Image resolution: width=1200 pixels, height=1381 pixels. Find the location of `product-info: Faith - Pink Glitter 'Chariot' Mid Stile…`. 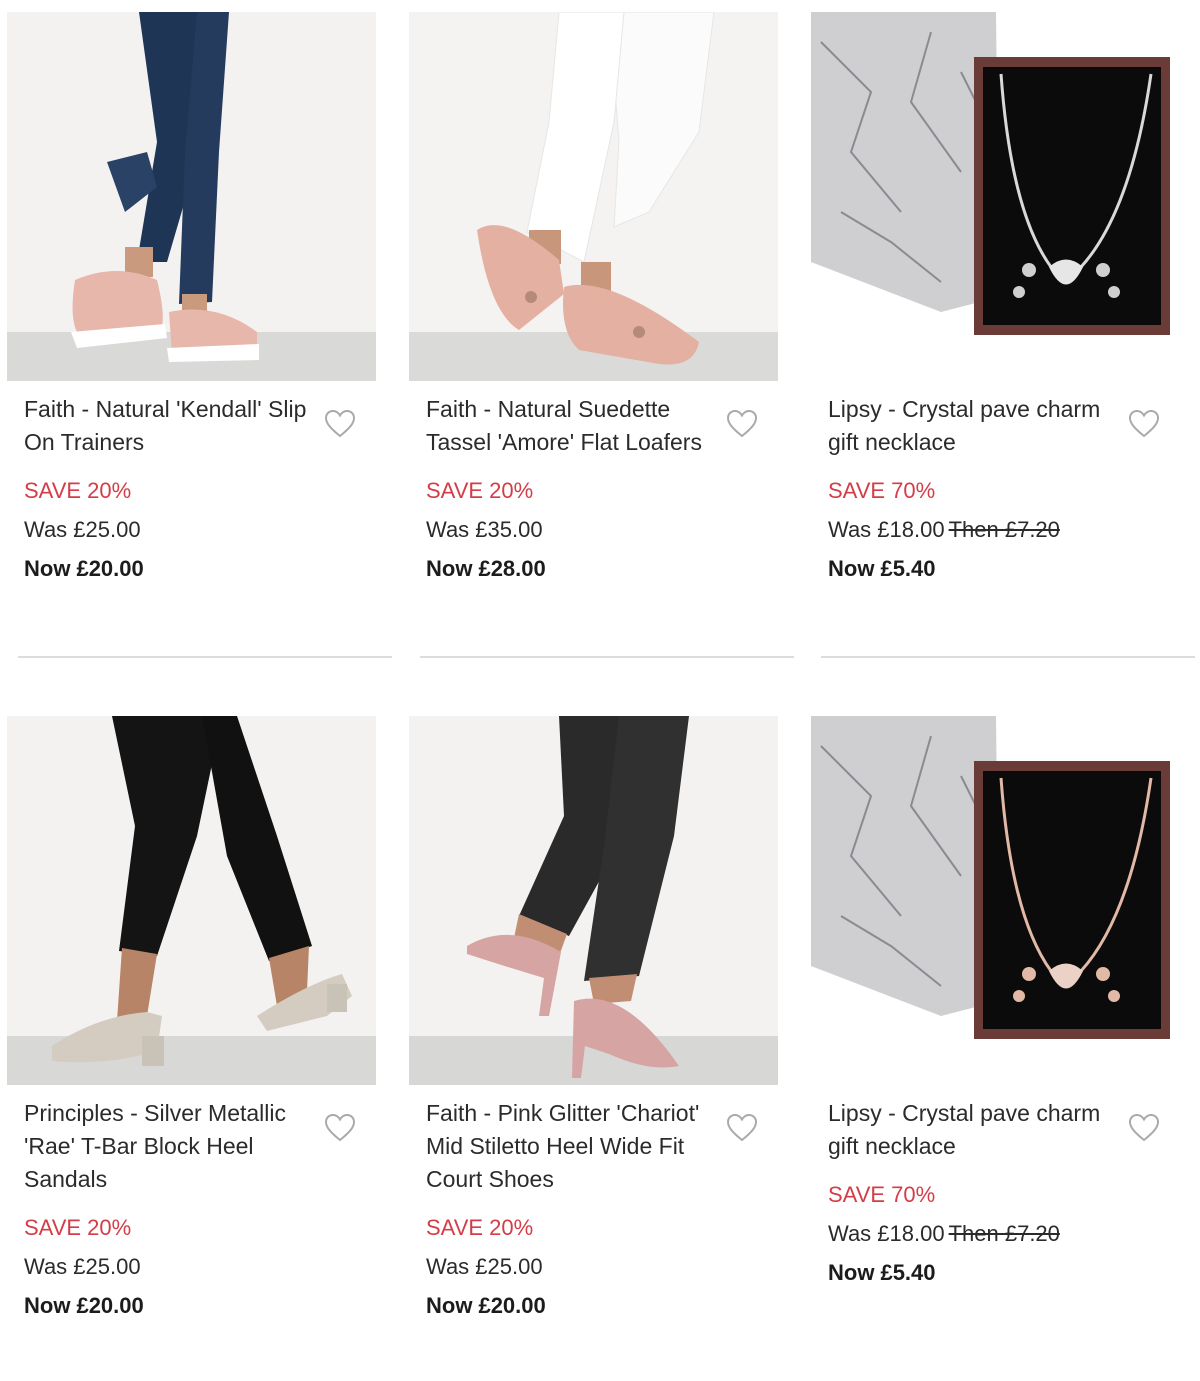

product-info: Faith - Pink Glitter 'Chariot' Mid Stile… is located at coordinates (602, 1208).